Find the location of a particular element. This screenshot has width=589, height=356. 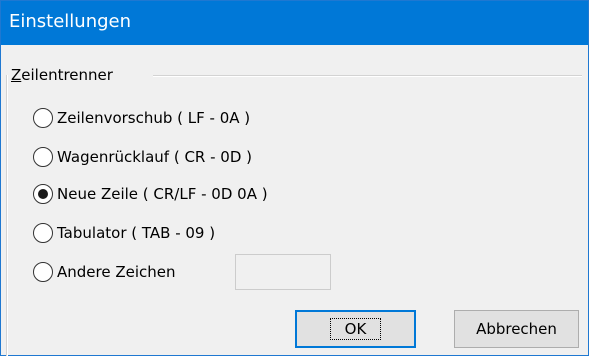

option-new-line: Neue Zeile ( CR/LF - 0D 0A ) is located at coordinates (150, 194).